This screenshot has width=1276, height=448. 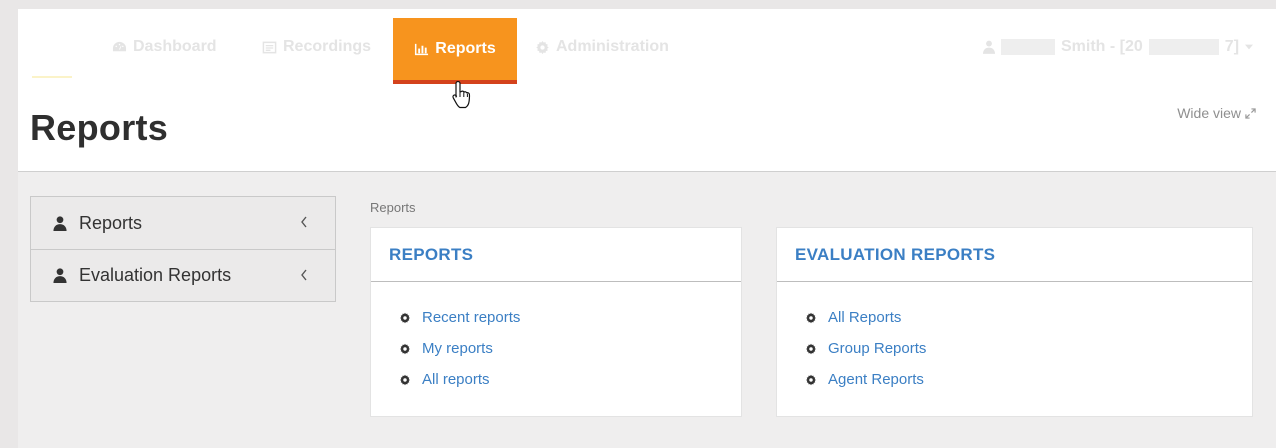 What do you see at coordinates (183, 223) in the screenshot?
I see `sidebar-item-reports: Reports` at bounding box center [183, 223].